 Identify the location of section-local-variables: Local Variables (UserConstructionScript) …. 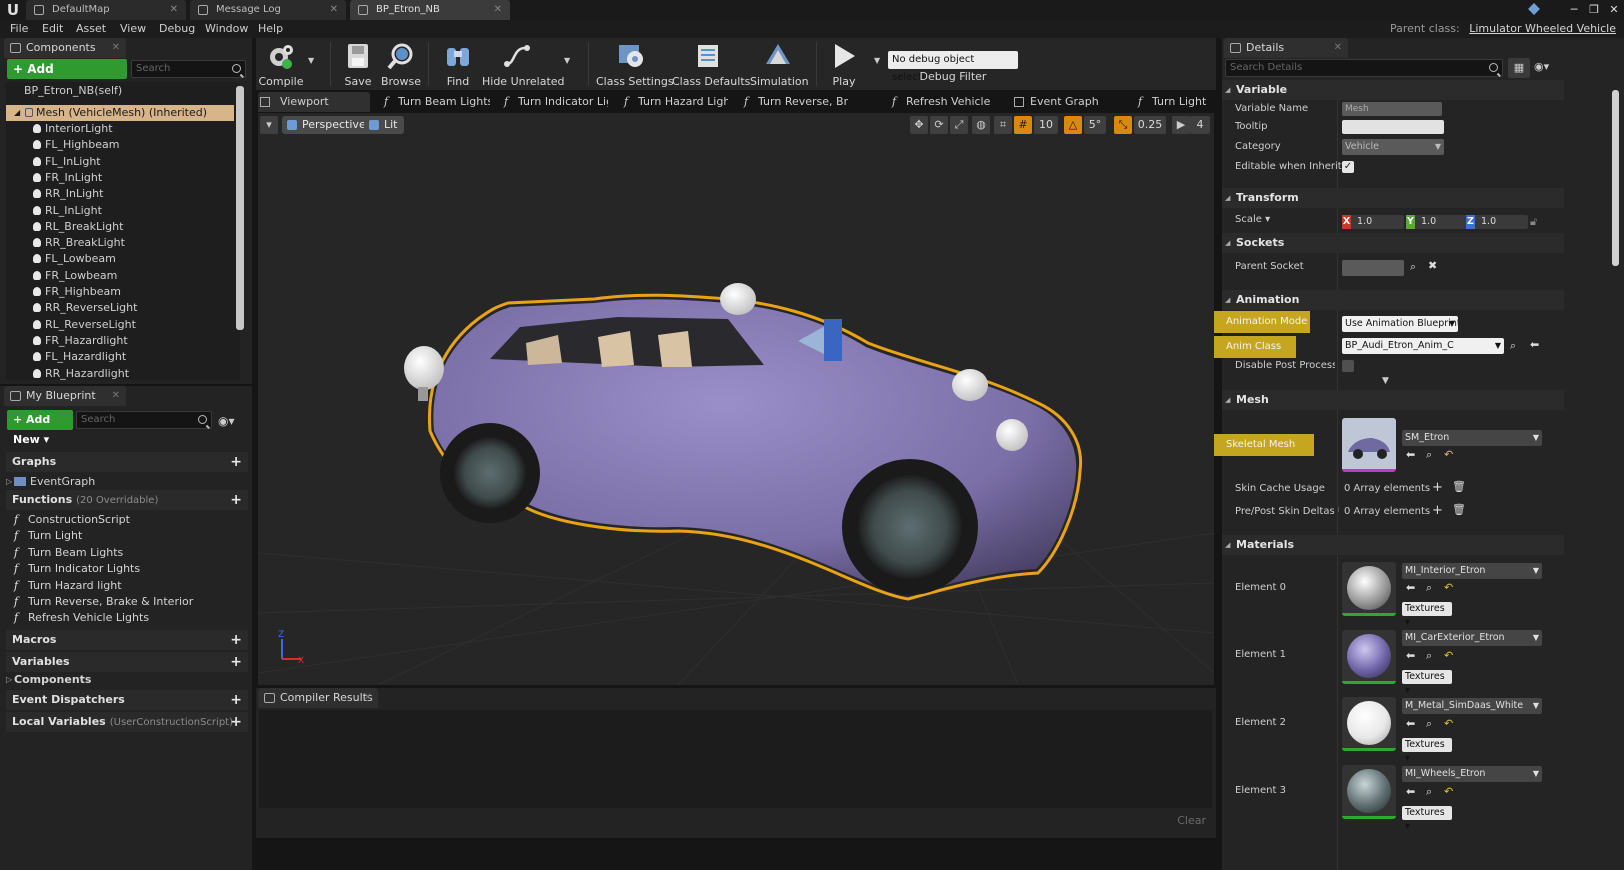
(127, 722).